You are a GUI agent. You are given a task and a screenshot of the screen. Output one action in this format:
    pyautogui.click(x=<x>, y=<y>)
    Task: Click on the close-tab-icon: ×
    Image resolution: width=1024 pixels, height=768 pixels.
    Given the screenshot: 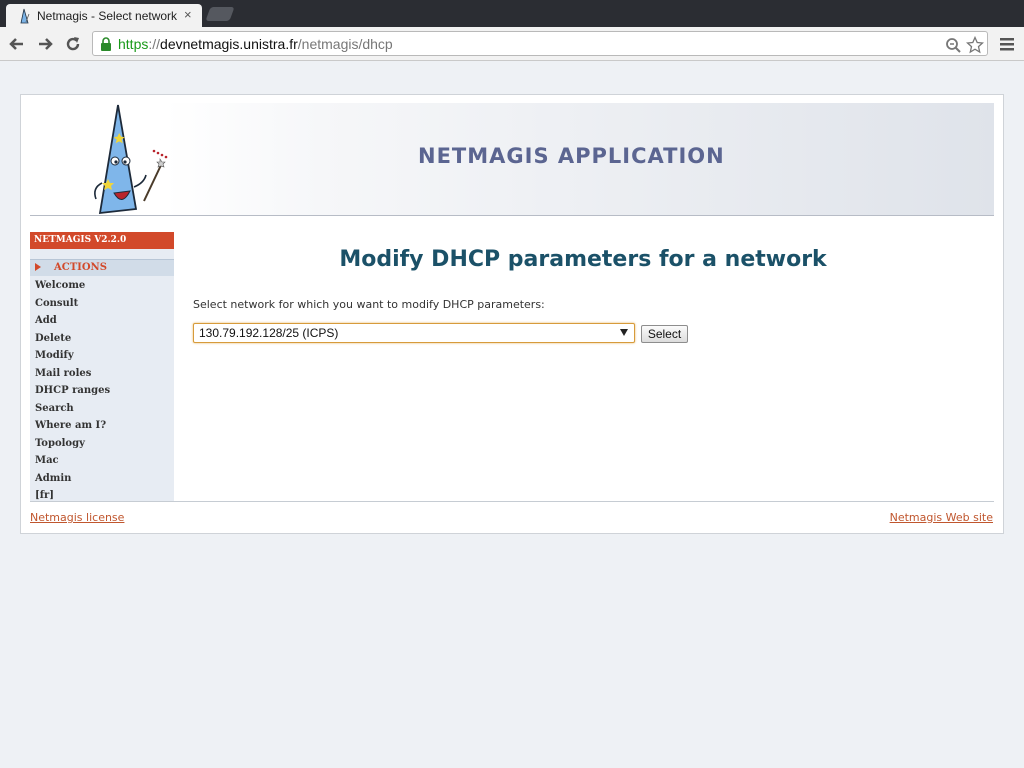 What is the action you would take?
    pyautogui.click(x=188, y=14)
    